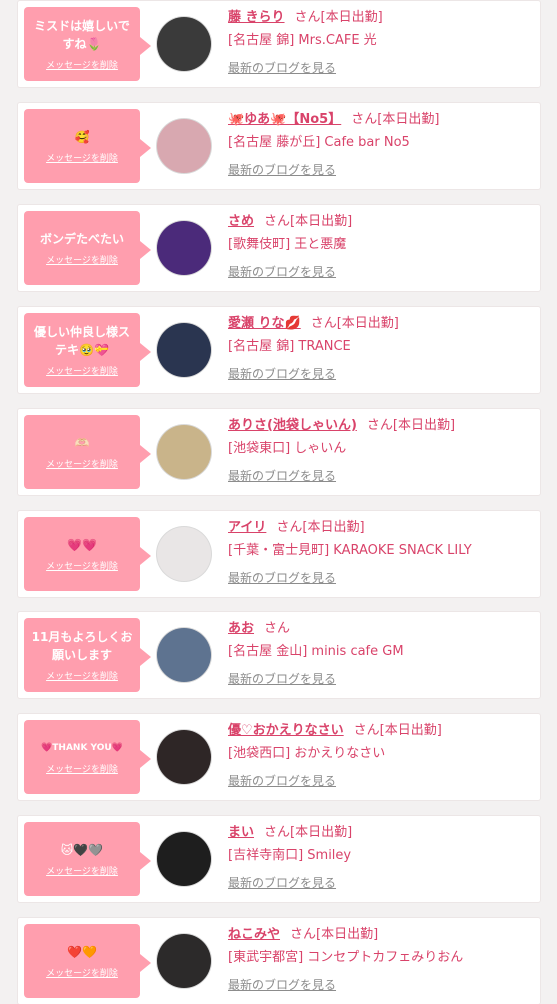 Image resolution: width=557 pixels, height=1004 pixels. Describe the element at coordinates (287, 244) in the screenshot. I see `shop-name: [歌舞伎町] 王と悪魔` at that location.